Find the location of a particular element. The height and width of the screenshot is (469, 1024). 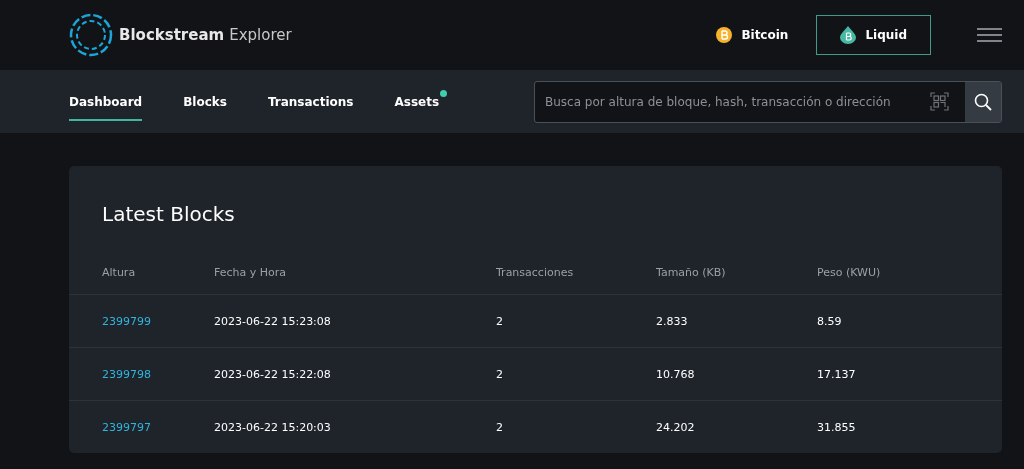

block-height-link: 2399798 is located at coordinates (158, 374).